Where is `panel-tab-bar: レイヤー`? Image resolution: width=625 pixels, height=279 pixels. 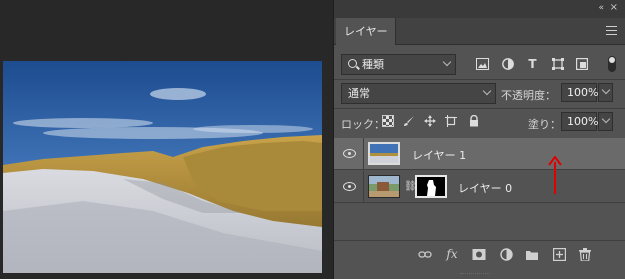
panel-tab-bar: レイヤー is located at coordinates (479, 31).